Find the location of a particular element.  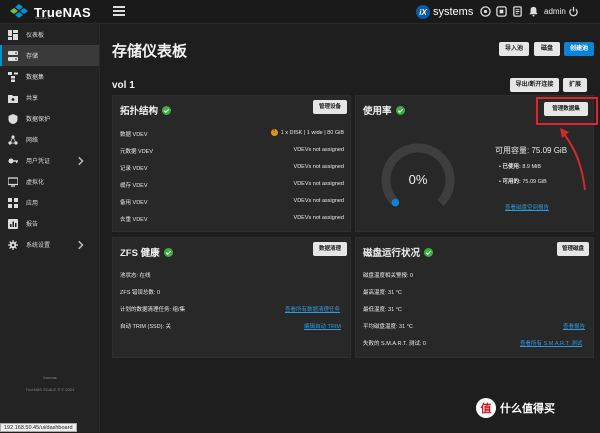

annotation-arrow is located at coordinates (573, 159).